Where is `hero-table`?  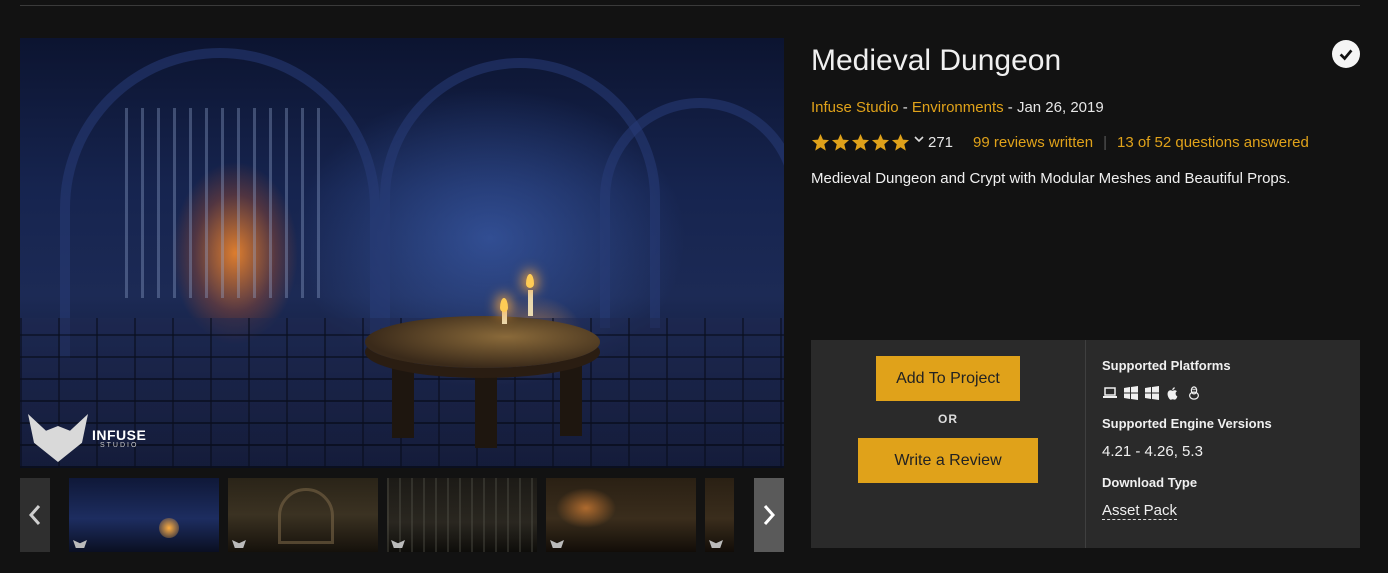 hero-table is located at coordinates (482, 342).